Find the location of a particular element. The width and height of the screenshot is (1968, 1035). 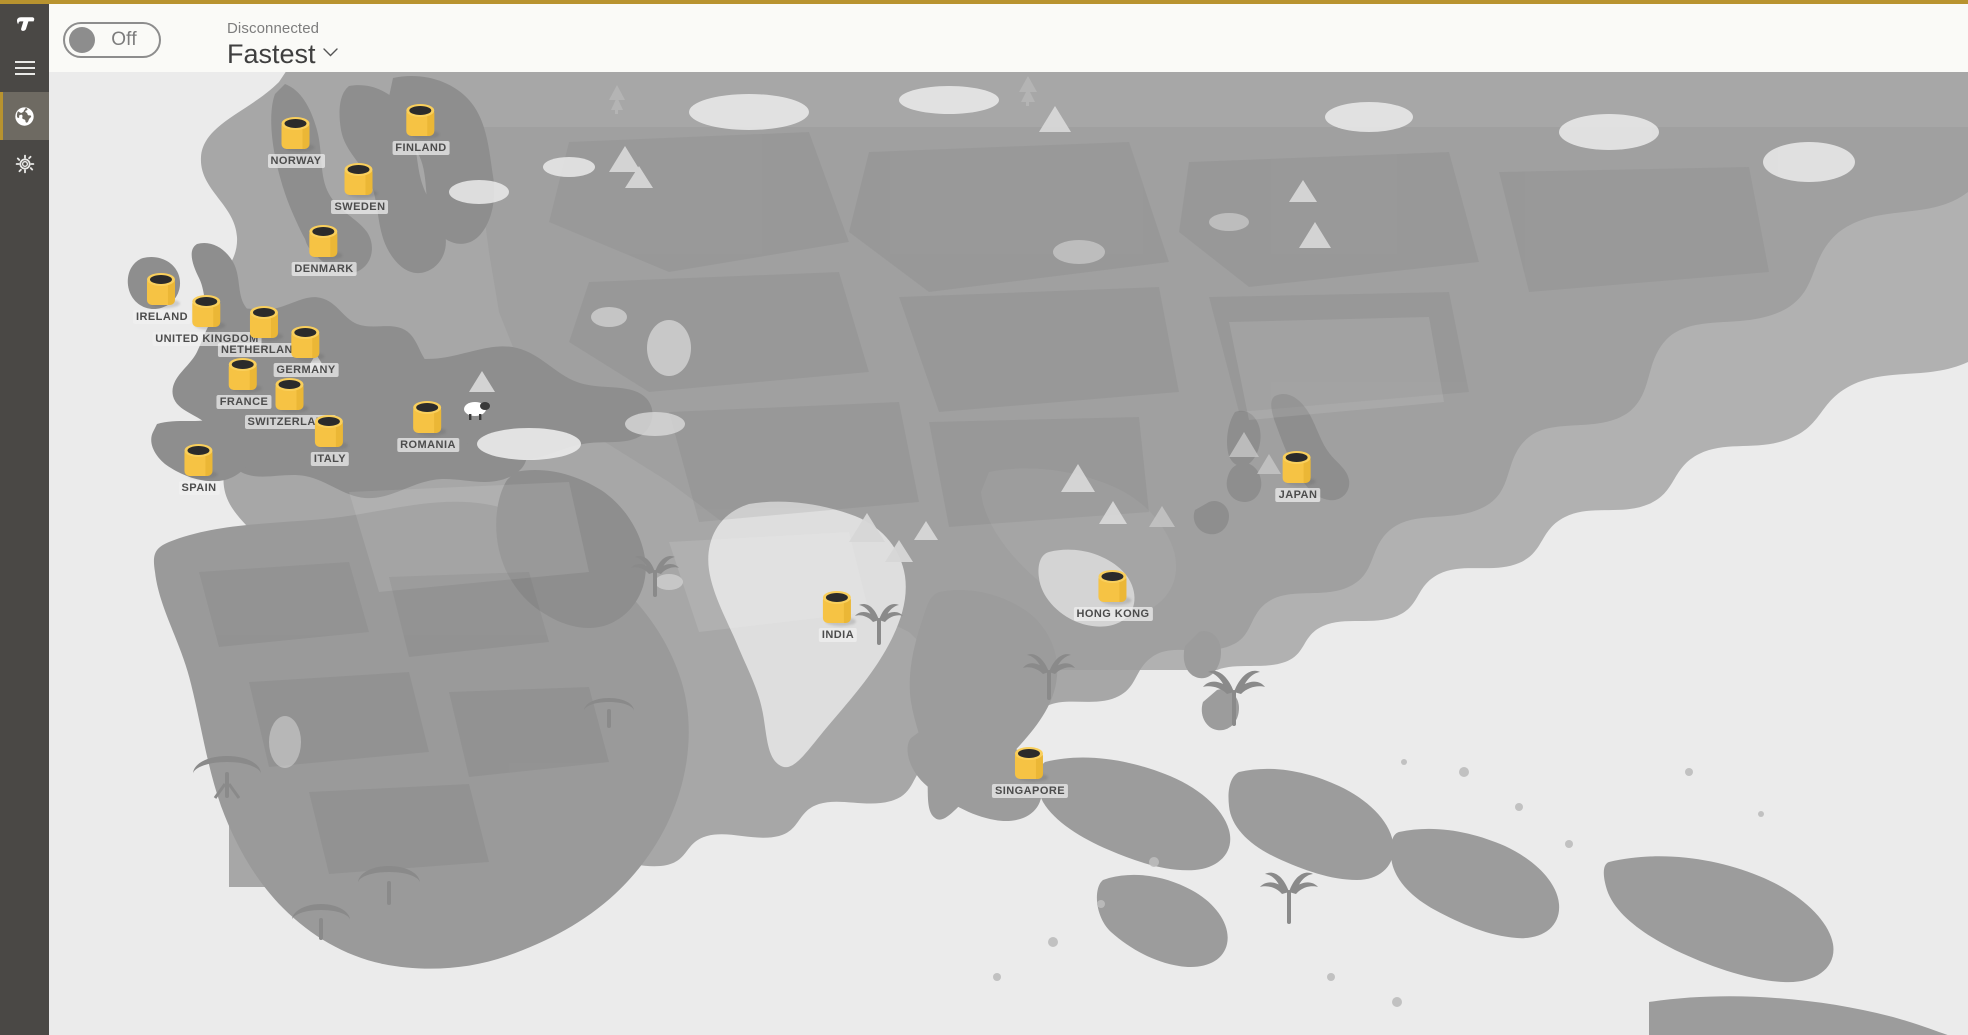

vpn-power-toggle: Off is located at coordinates (112, 40).